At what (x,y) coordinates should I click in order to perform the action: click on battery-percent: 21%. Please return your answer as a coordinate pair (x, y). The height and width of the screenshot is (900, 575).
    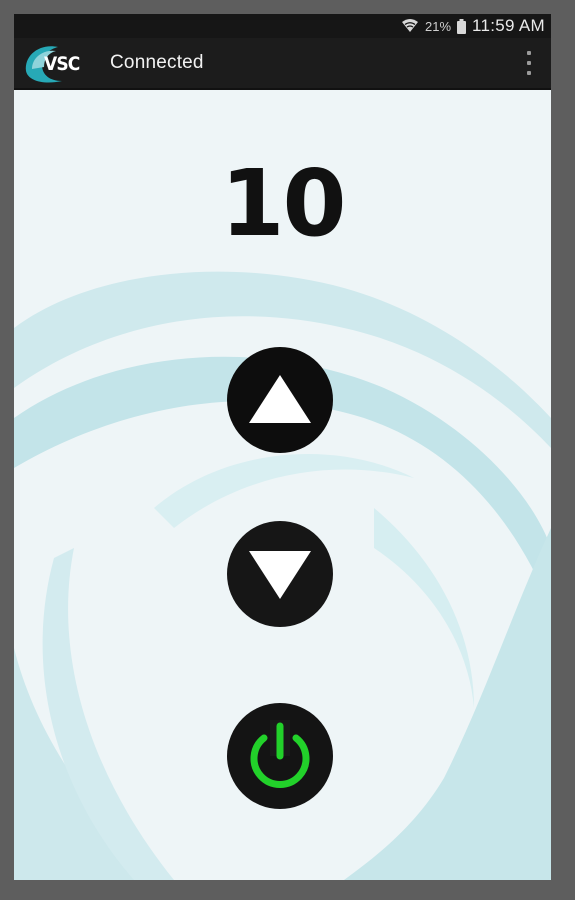
    Looking at the image, I should click on (438, 26).